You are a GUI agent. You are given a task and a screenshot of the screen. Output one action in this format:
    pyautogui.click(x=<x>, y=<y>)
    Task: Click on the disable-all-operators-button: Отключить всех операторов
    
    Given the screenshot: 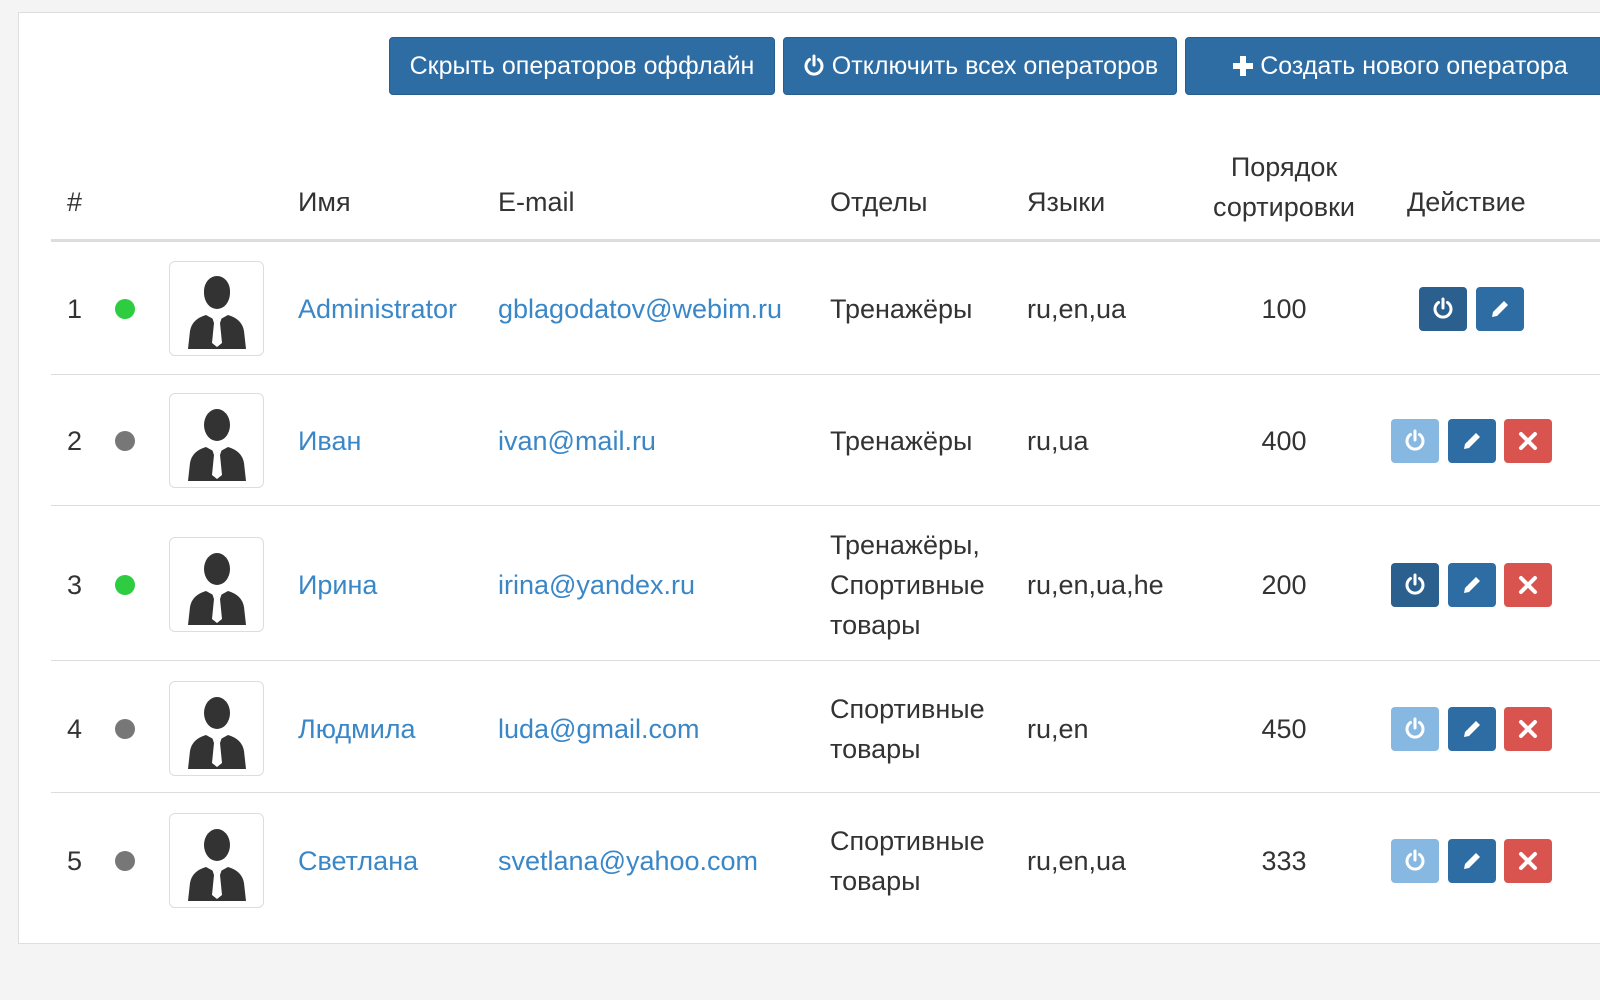 What is the action you would take?
    pyautogui.click(x=980, y=66)
    